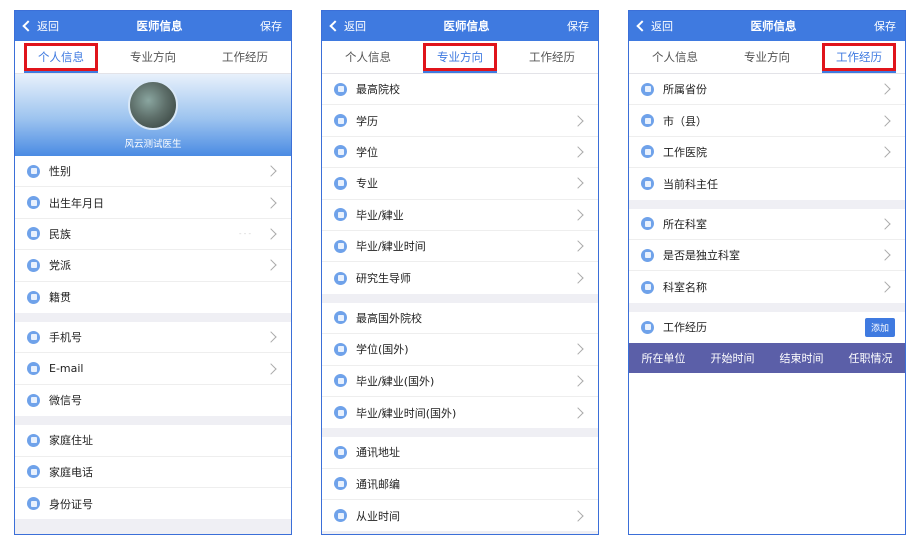 Image resolution: width=918 pixels, height=546 pixels. Describe the element at coordinates (60, 298) in the screenshot. I see `field-label: 籍贯` at that location.